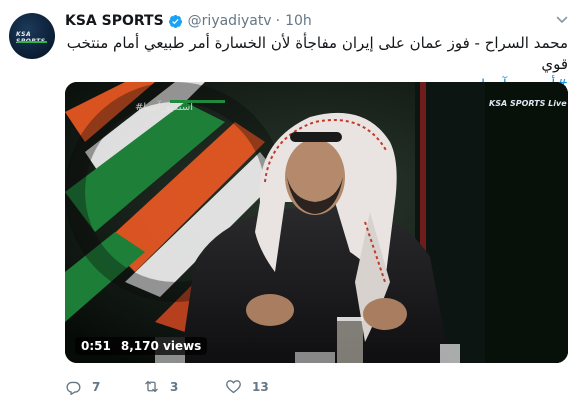  I want to click on reply-icon, so click(73, 388).